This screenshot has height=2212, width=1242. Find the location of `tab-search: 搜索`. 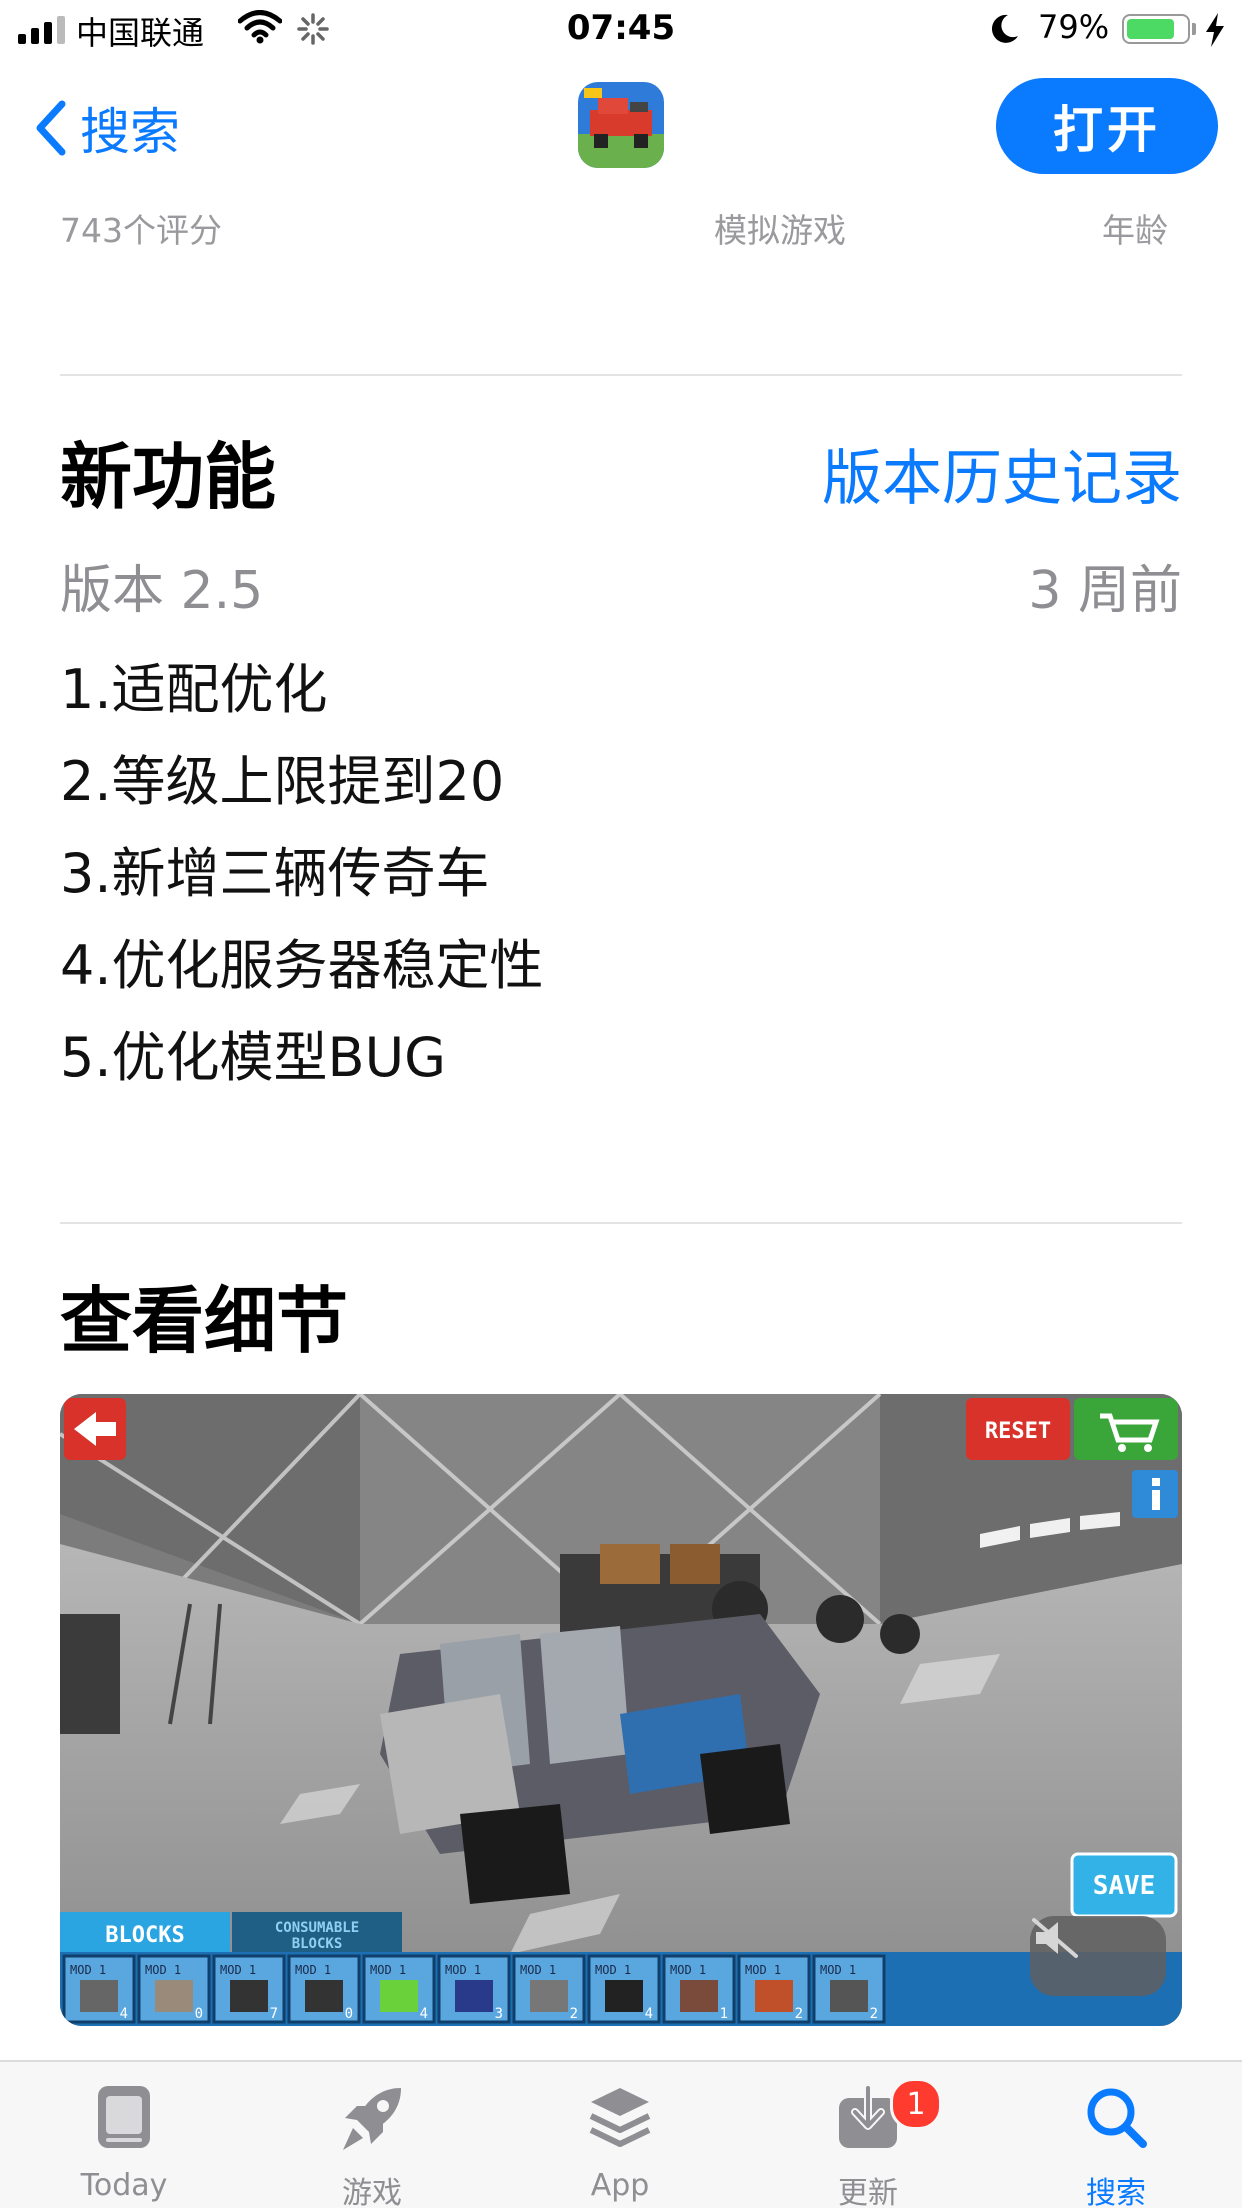

tab-search: 搜索 is located at coordinates (1116, 2136).